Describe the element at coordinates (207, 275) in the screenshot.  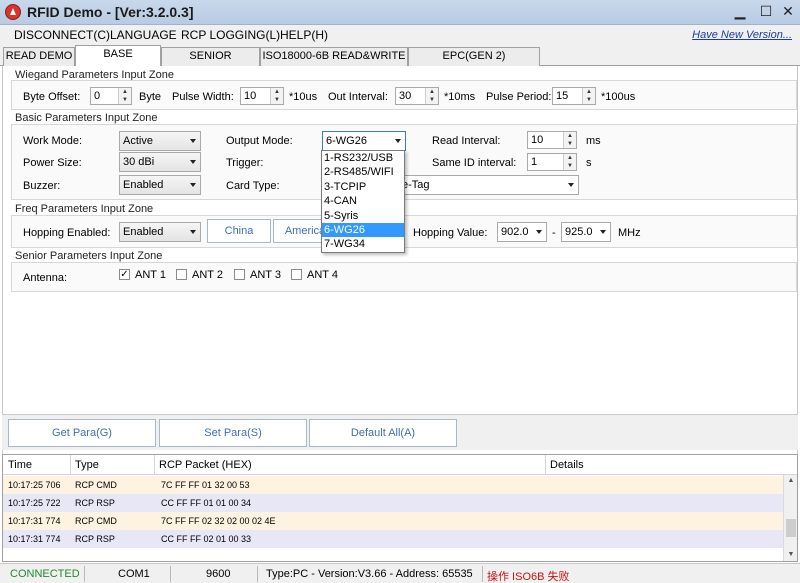
I see `ant2-label: ANT 2` at that location.